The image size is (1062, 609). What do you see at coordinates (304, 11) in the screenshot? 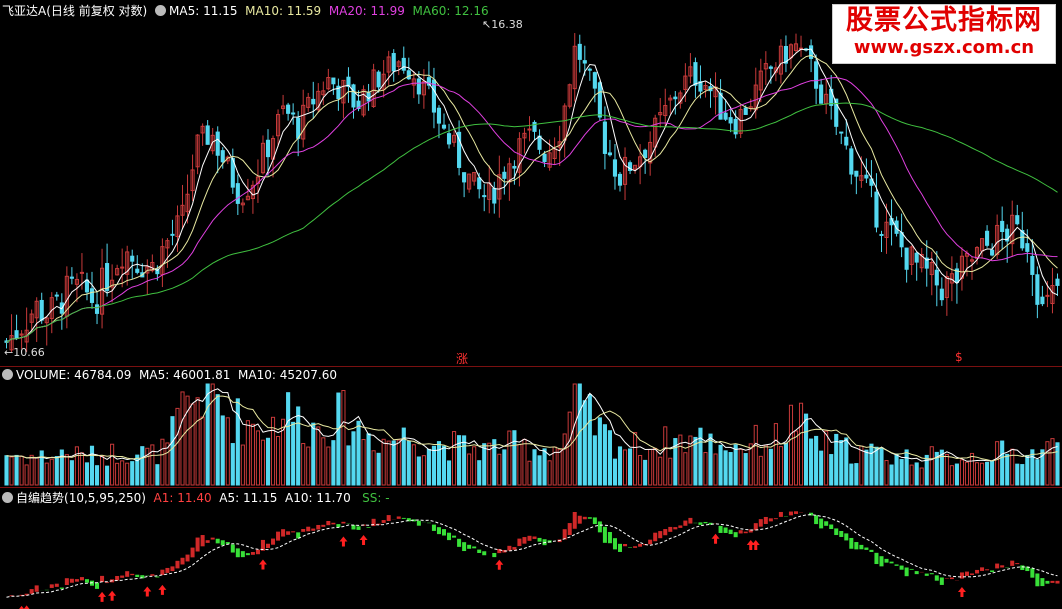
I see `ma10-value: 11.59` at bounding box center [304, 11].